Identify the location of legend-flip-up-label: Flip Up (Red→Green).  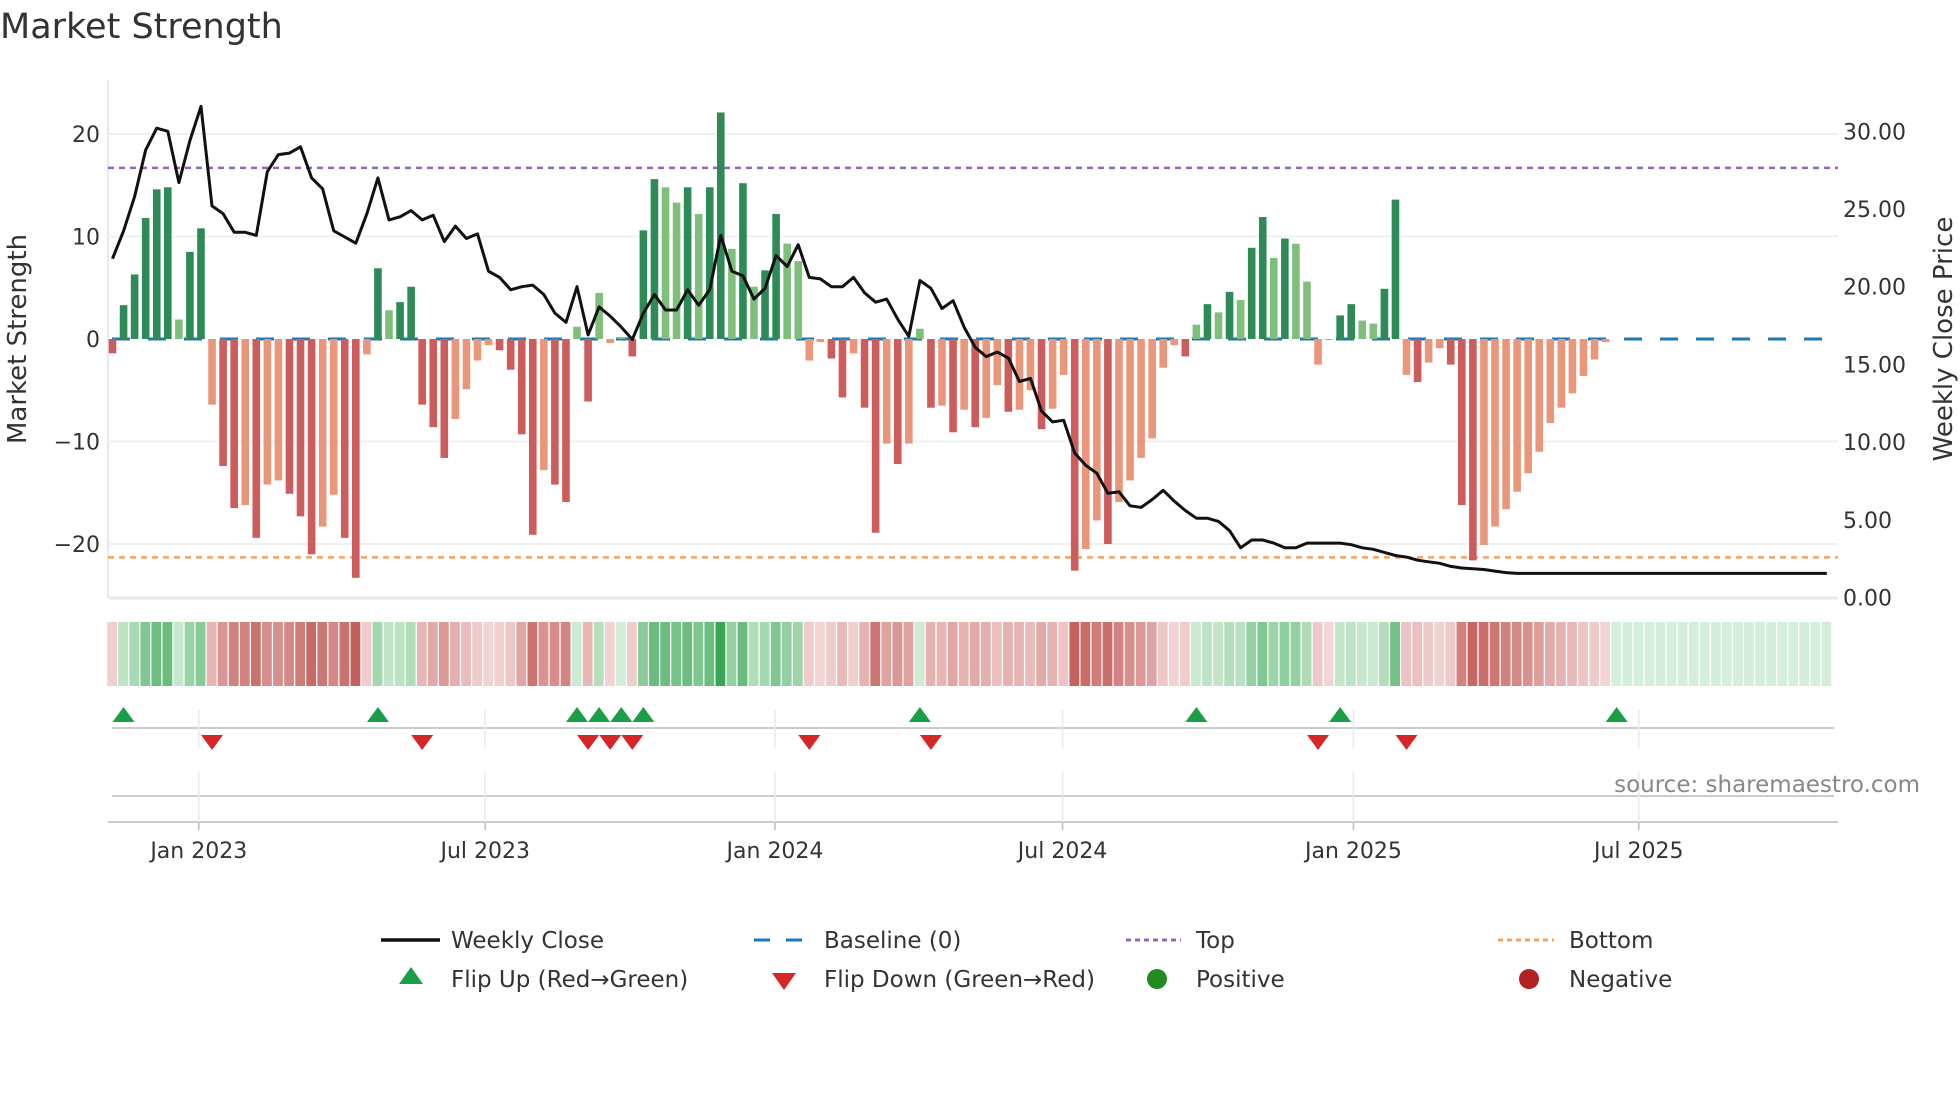
(569, 980).